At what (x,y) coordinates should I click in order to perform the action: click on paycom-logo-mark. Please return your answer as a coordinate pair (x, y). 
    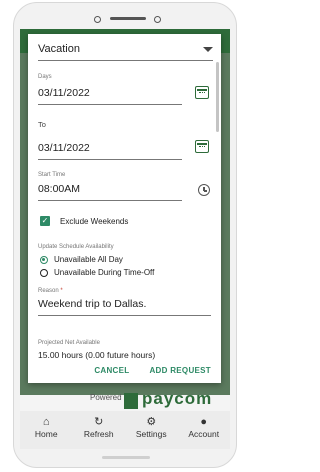
    Looking at the image, I should click on (131, 401).